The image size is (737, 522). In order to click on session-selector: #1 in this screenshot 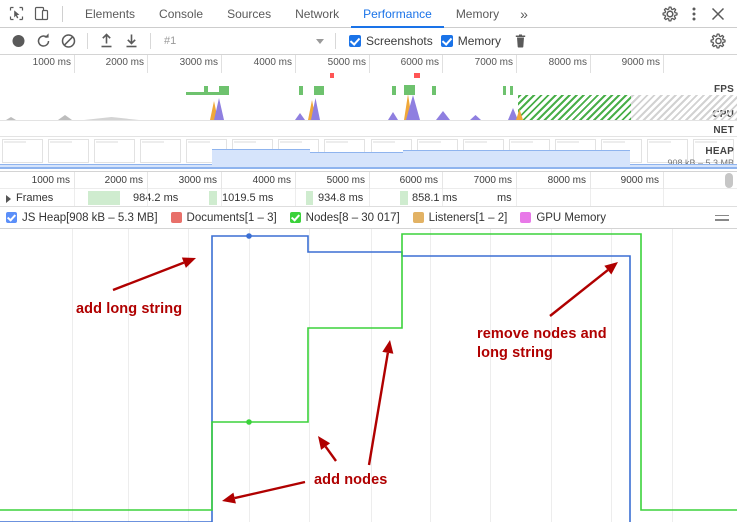, I will do `click(243, 41)`.